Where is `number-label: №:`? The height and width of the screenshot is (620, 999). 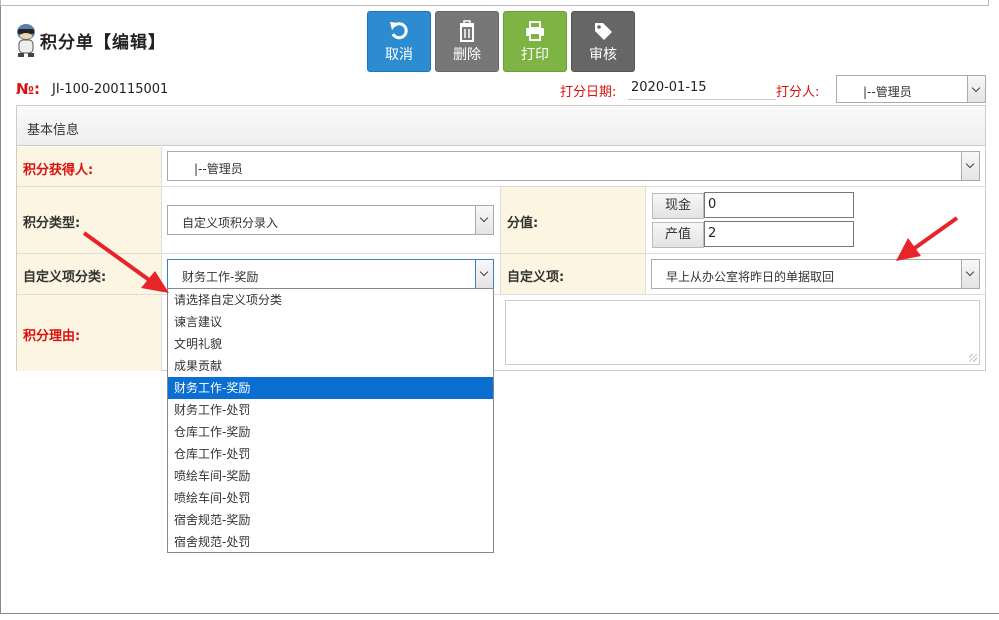 number-label: №: is located at coordinates (28, 89).